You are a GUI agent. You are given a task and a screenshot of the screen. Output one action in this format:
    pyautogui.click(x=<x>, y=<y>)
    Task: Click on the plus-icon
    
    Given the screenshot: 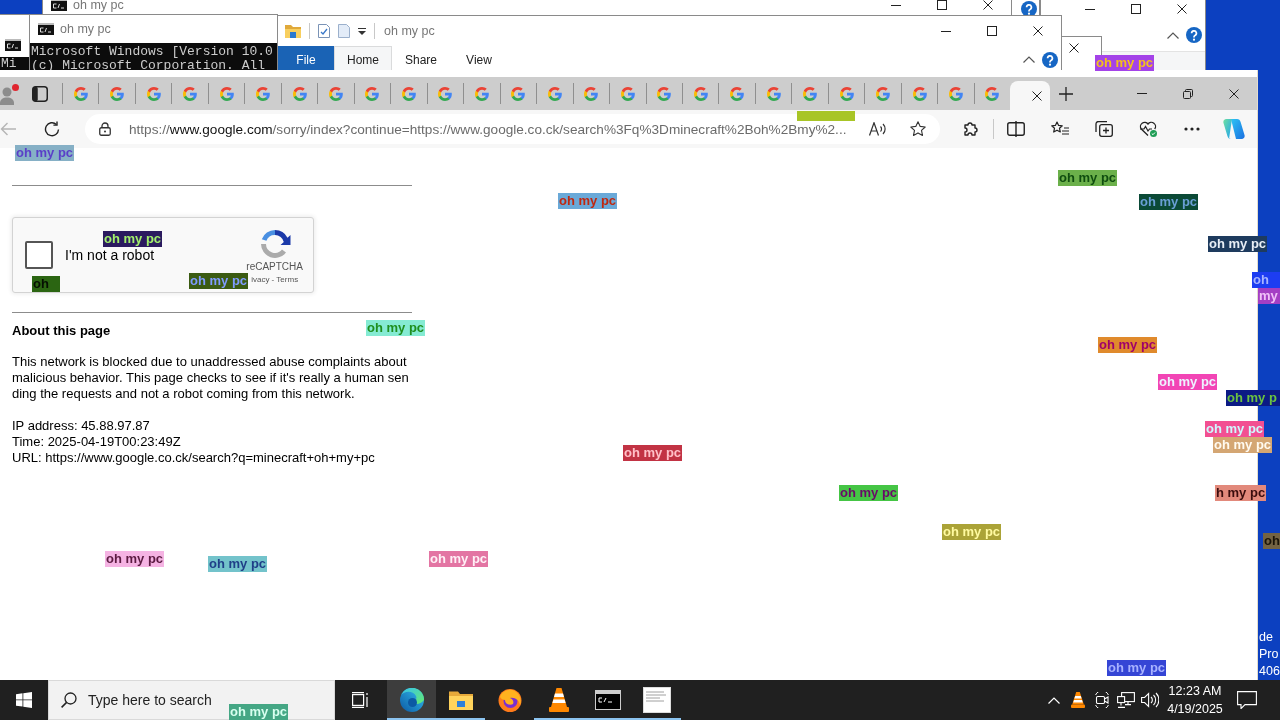 What is the action you would take?
    pyautogui.click(x=1066, y=93)
    